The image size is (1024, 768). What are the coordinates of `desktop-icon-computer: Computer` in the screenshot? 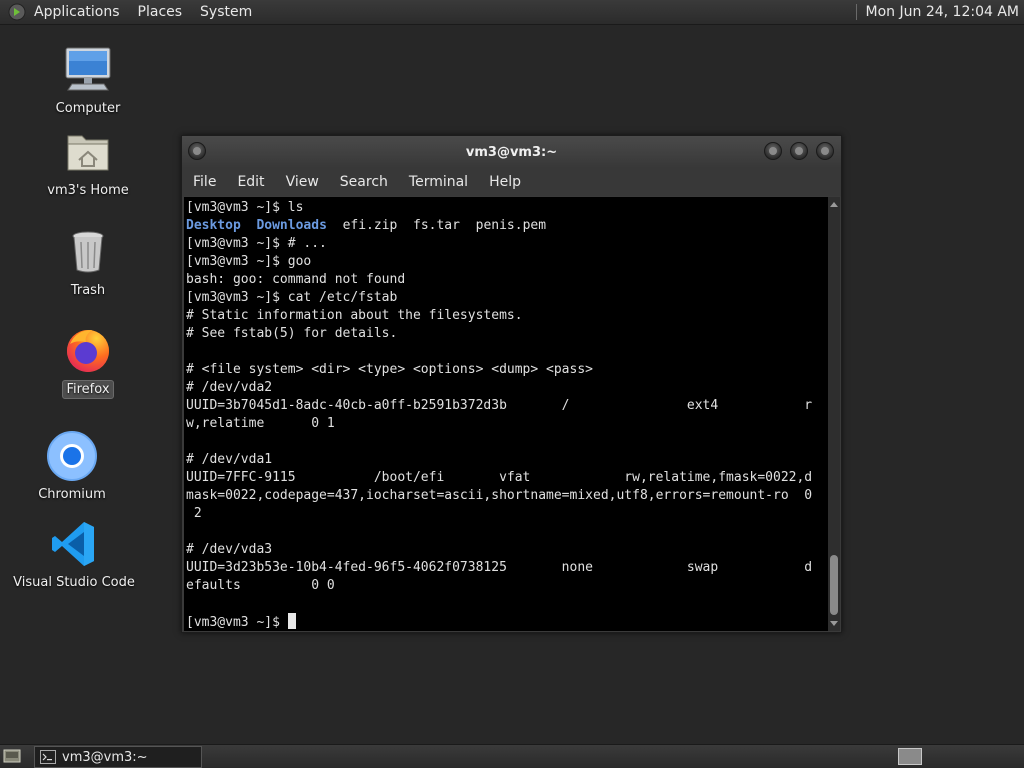 It's located at (88, 80).